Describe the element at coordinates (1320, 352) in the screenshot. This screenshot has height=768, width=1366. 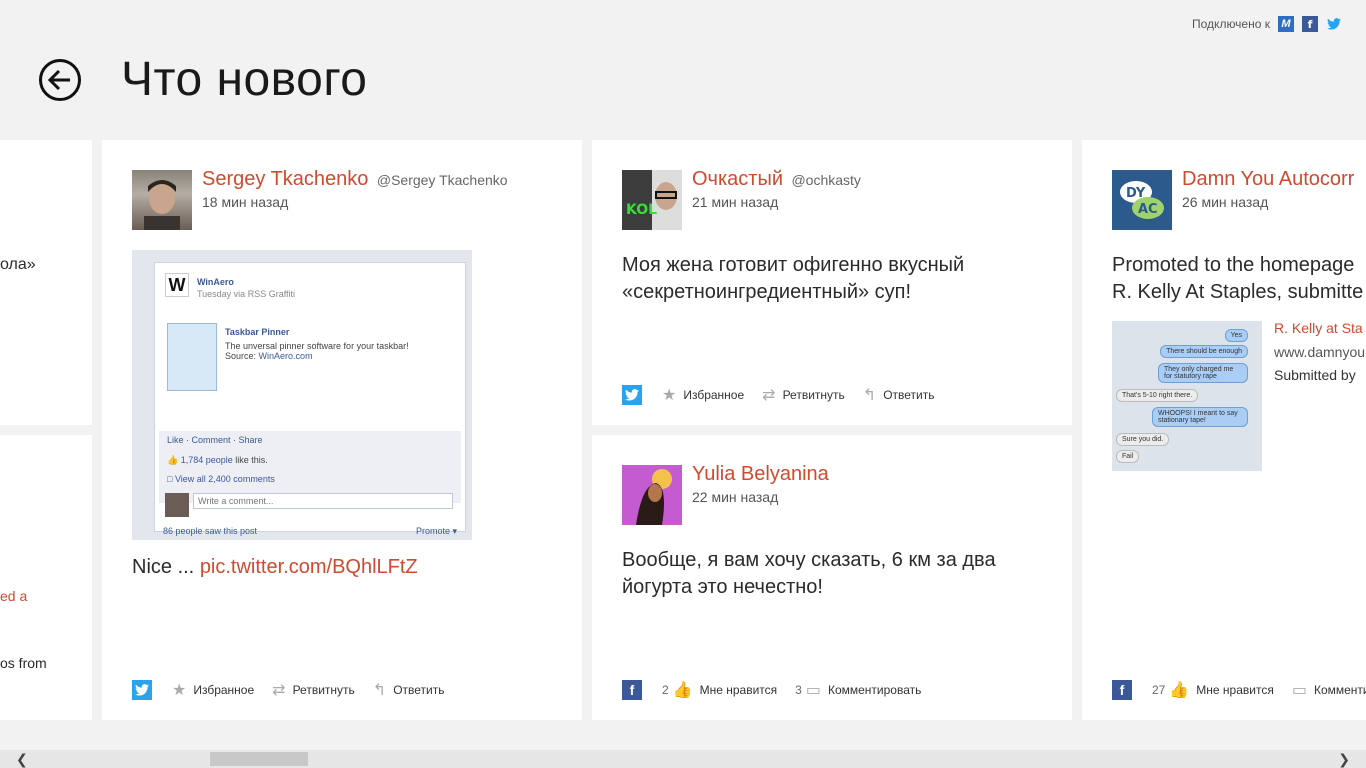
I see `link-url: www.damnyou` at that location.